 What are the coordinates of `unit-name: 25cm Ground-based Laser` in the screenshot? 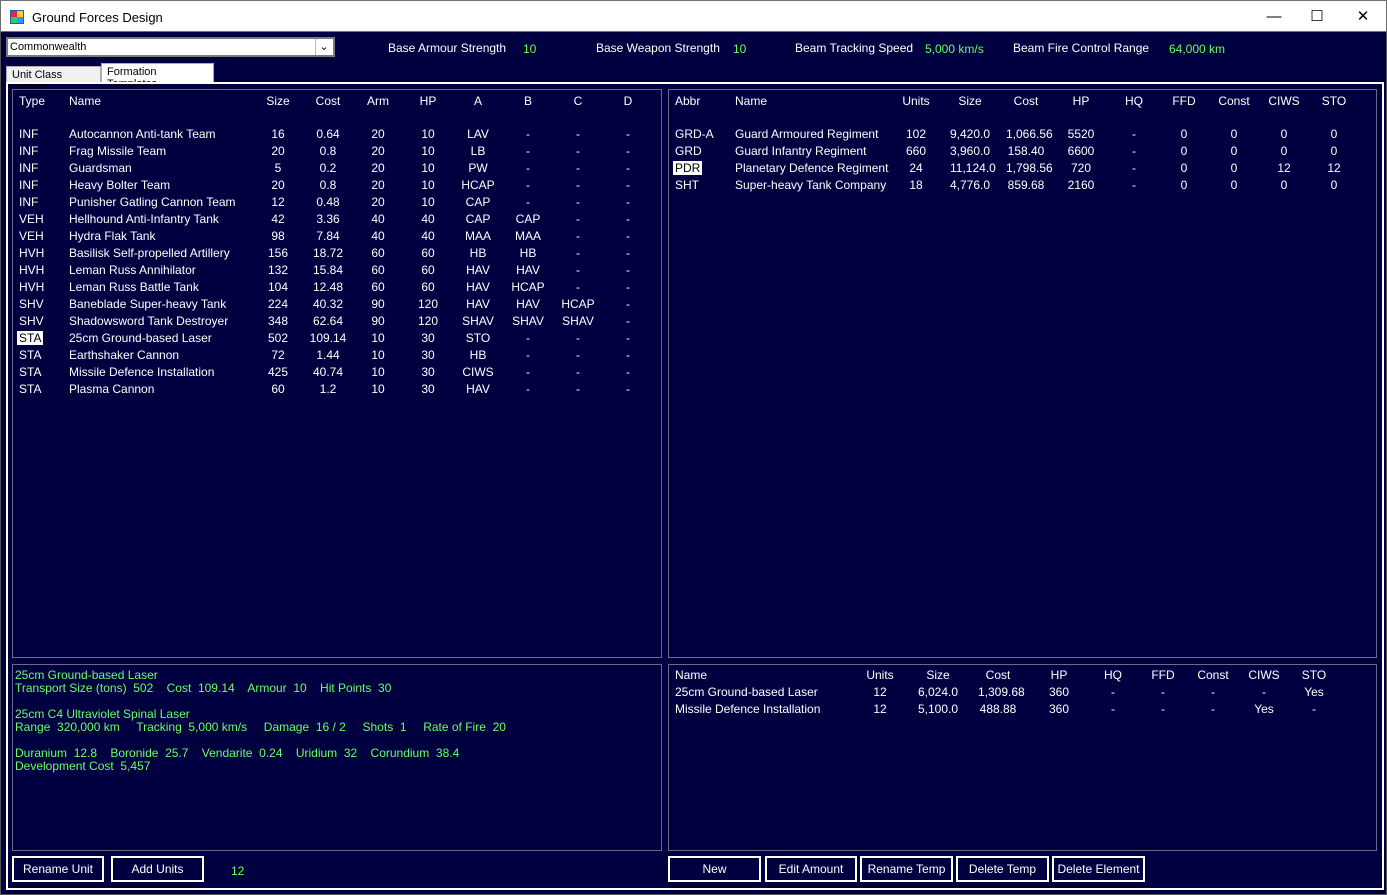 It's located at (140, 338).